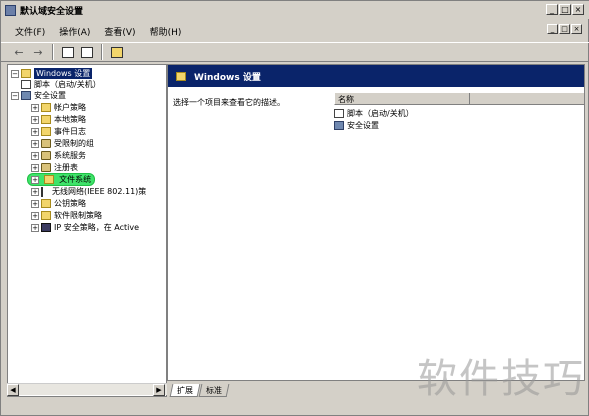  What do you see at coordinates (70, 119) in the screenshot?
I see `tree-item-label: 本地策略` at bounding box center [70, 119].